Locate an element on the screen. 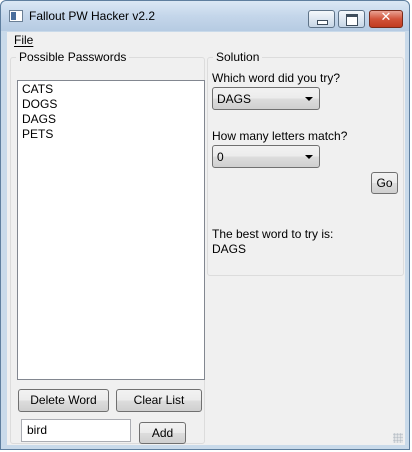  best-word-value: DAGS is located at coordinates (229, 249).